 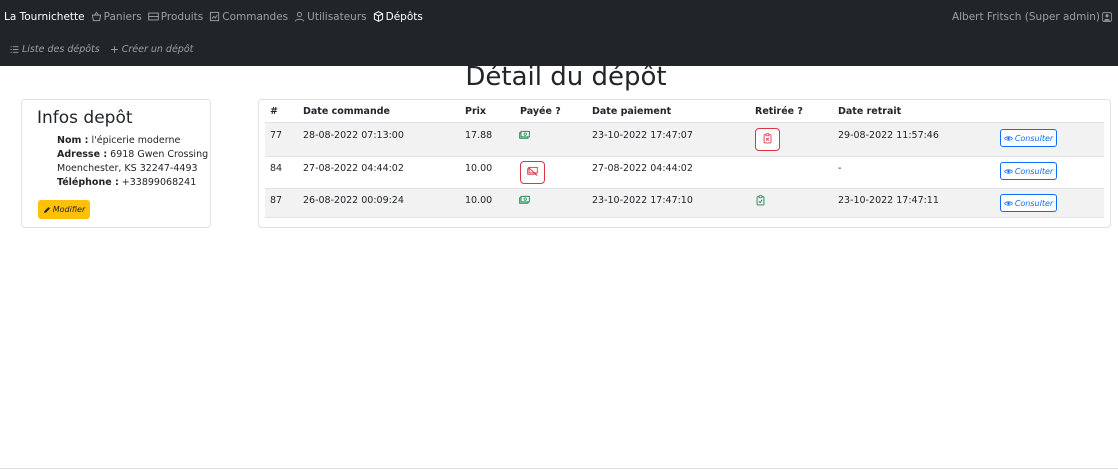 What do you see at coordinates (61, 49) in the screenshot?
I see `list-depots-label: Liste des dépôts` at bounding box center [61, 49].